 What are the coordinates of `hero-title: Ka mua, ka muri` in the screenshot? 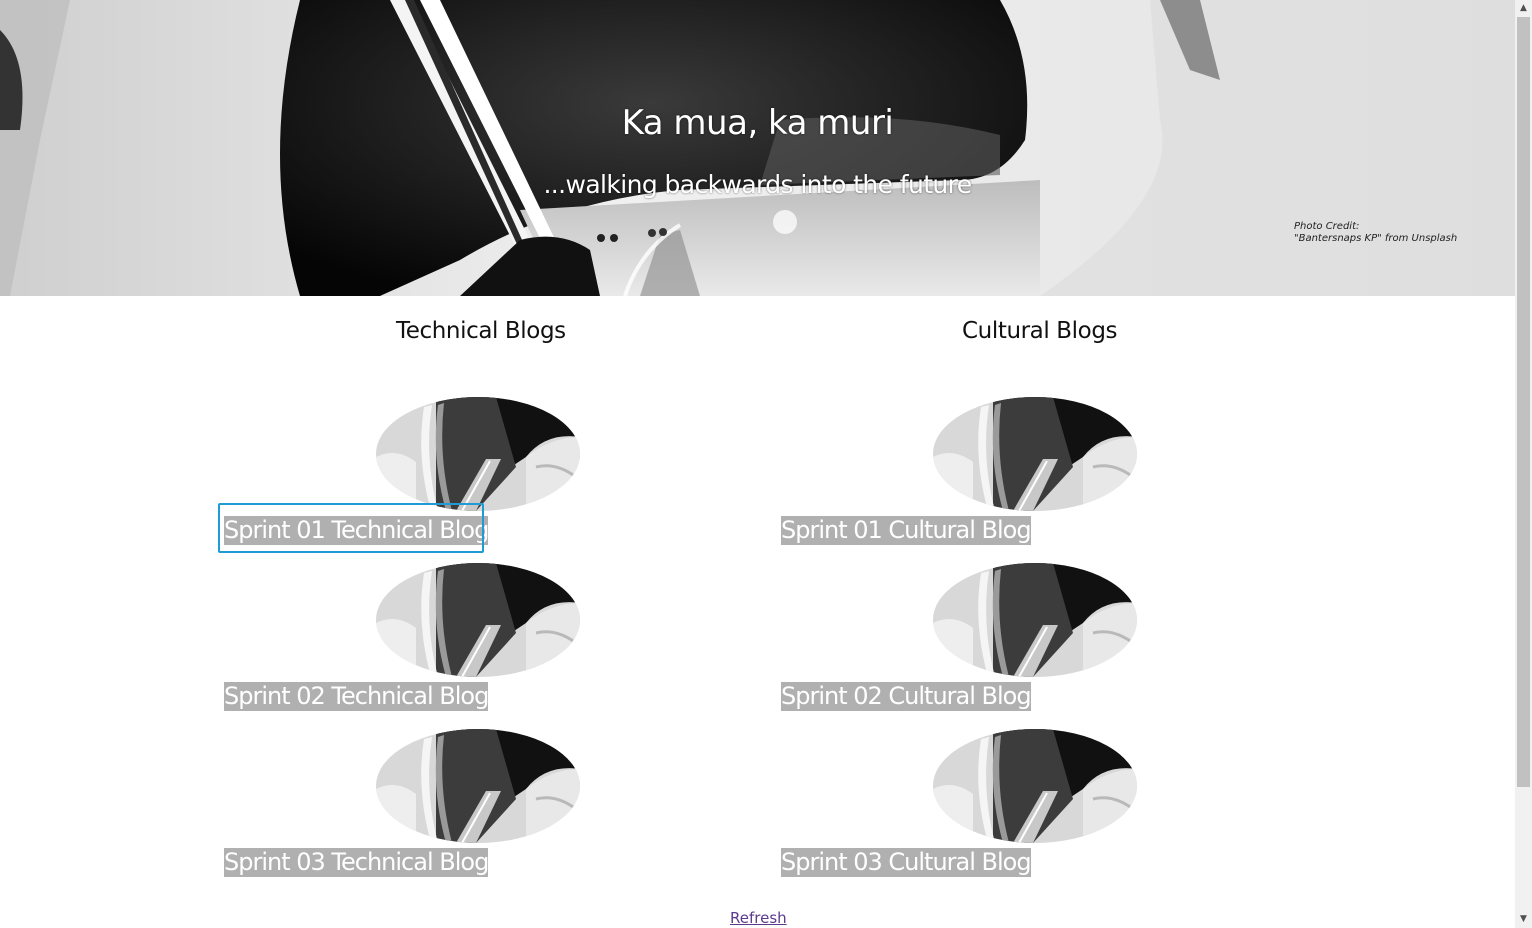 It's located at (757, 123).